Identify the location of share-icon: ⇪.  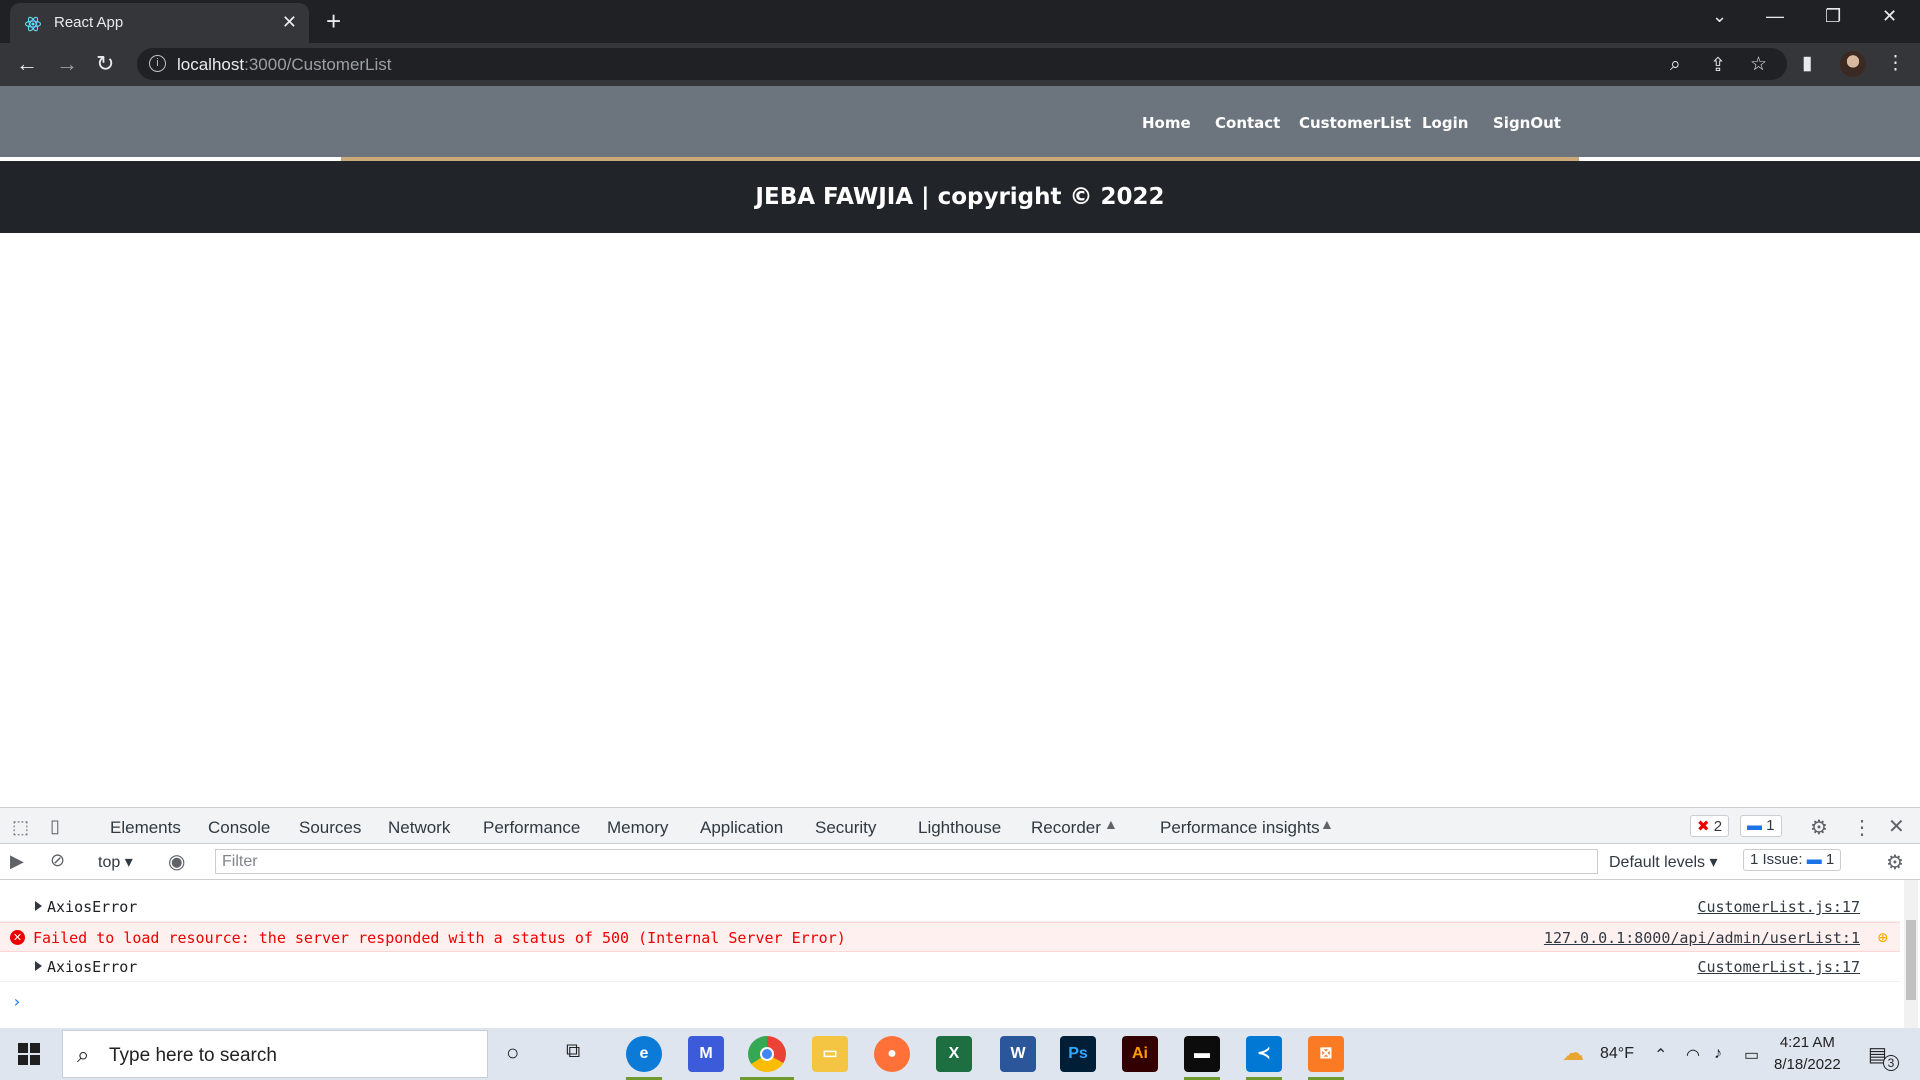
(1718, 65).